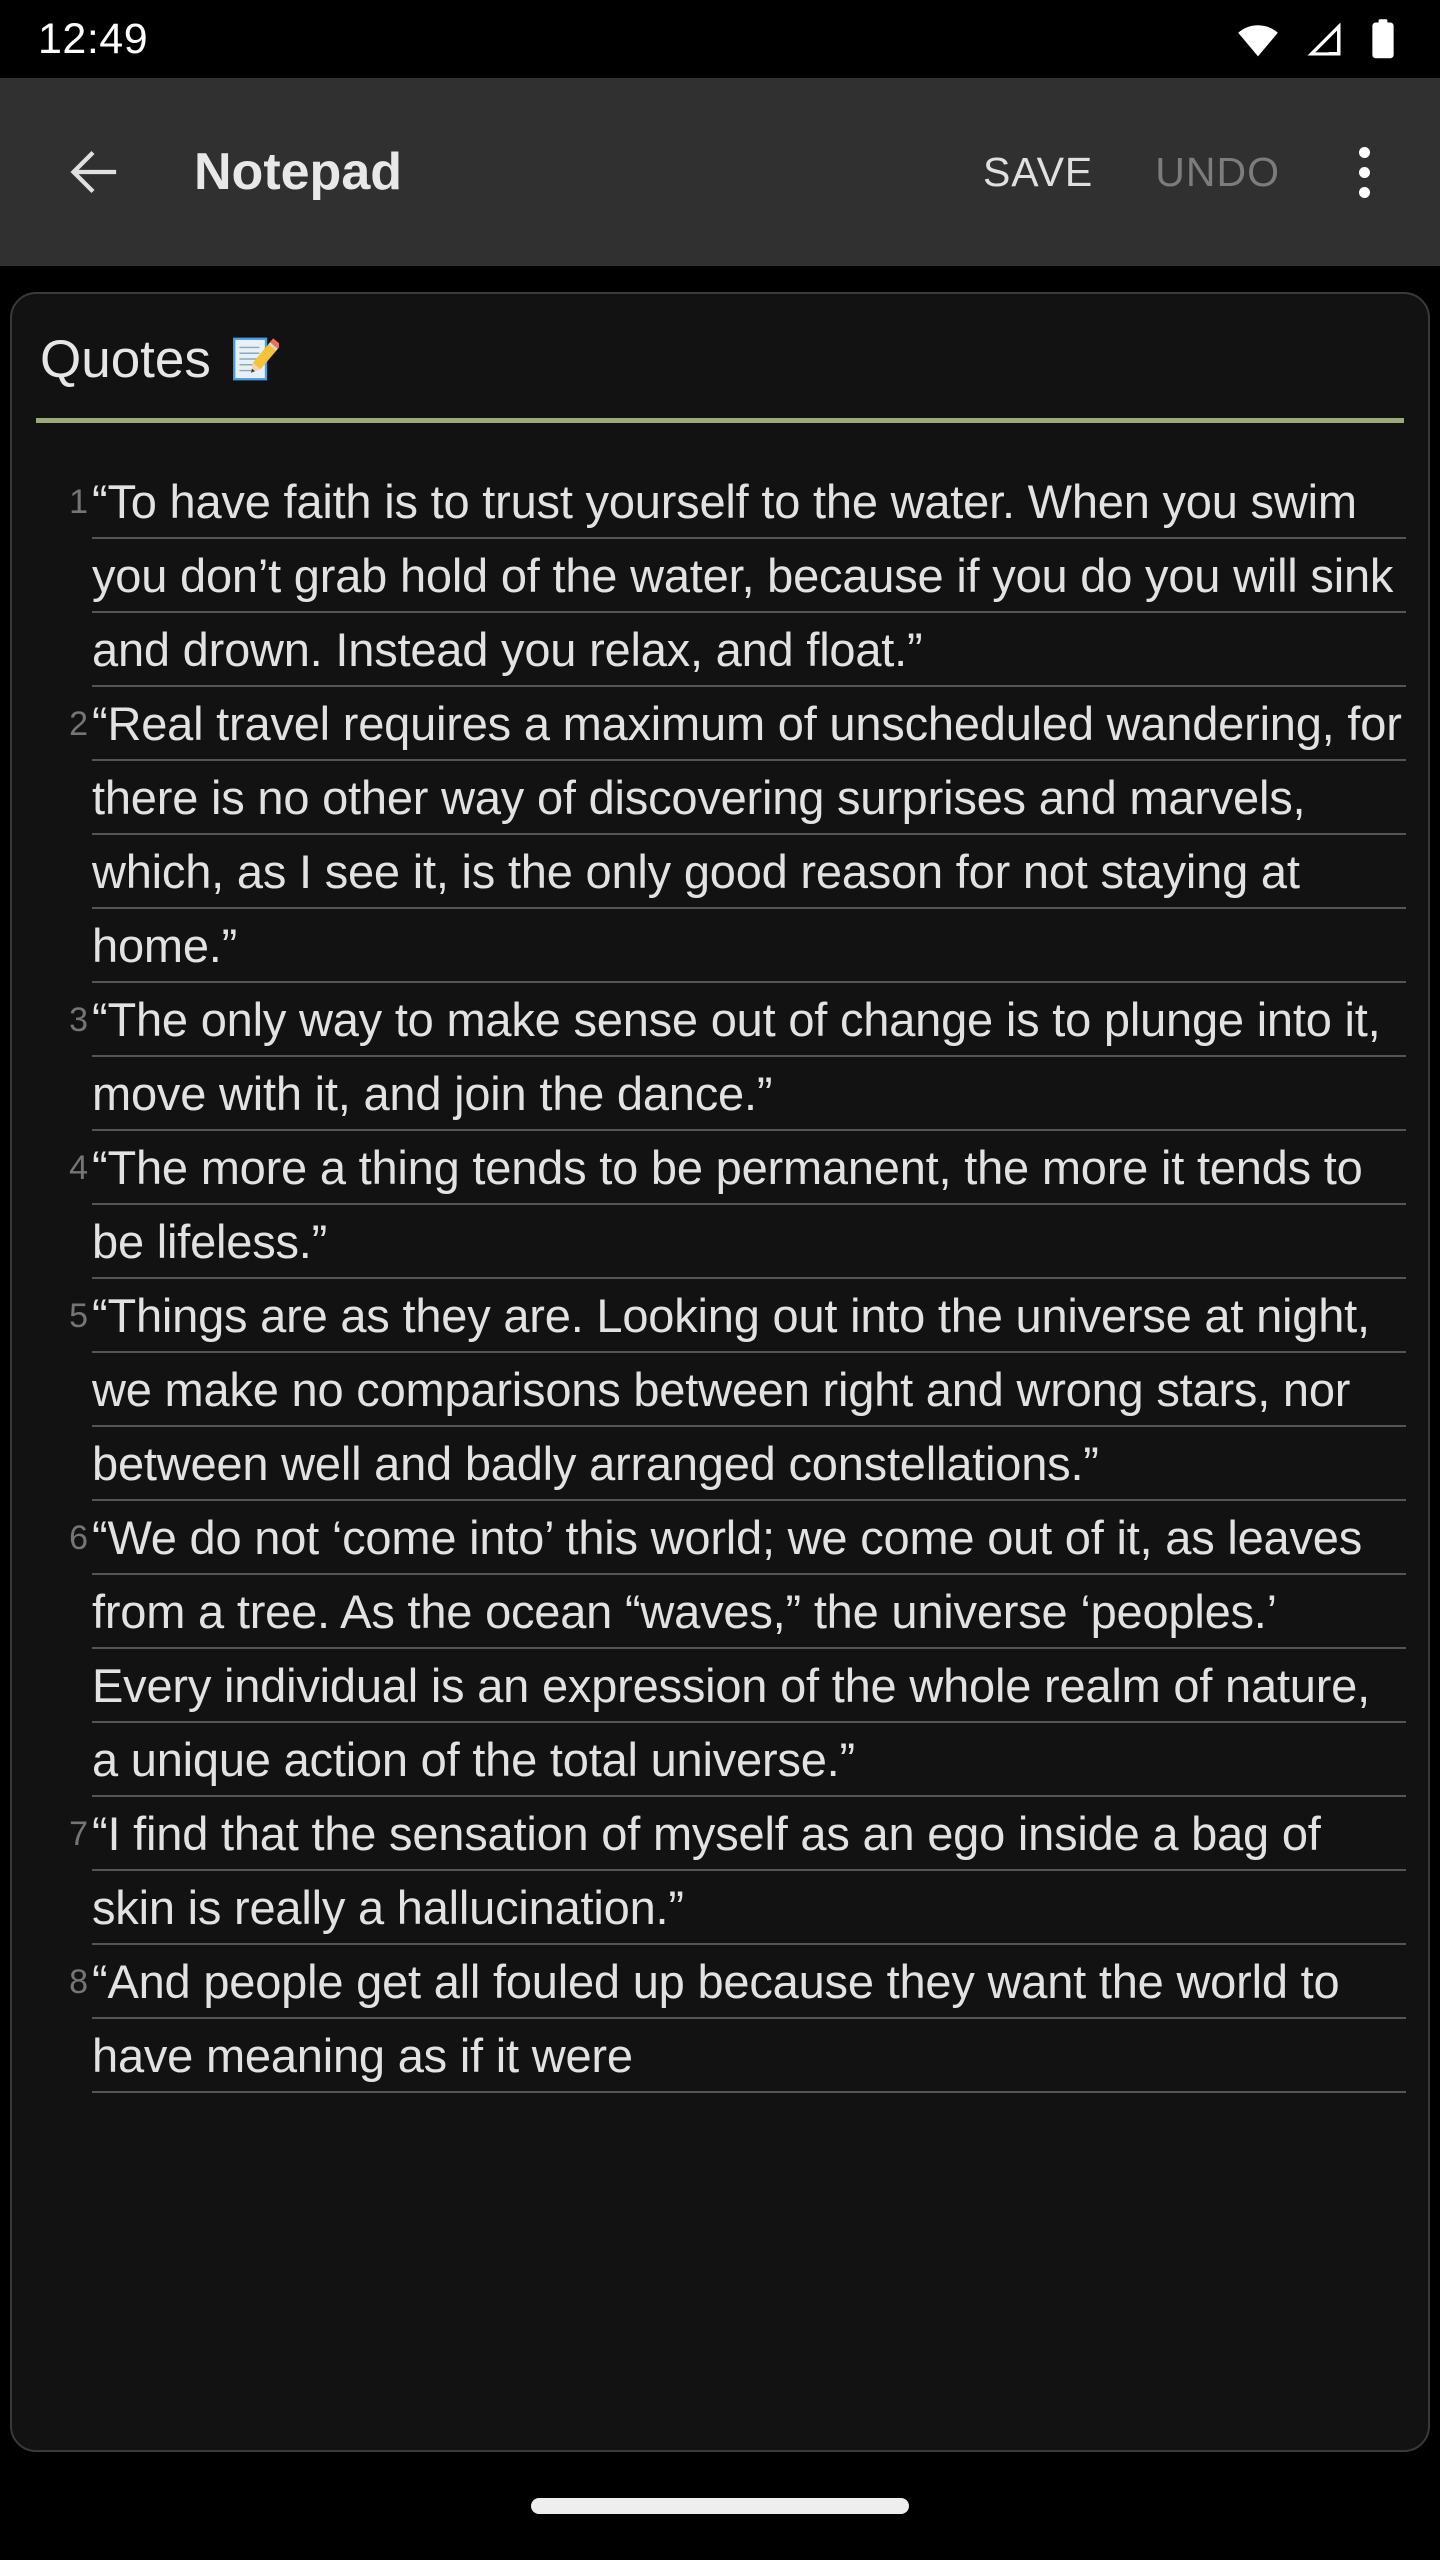 The width and height of the screenshot is (1440, 2560). I want to click on app-bar: Notepad SAVE UNDO, so click(720, 172).